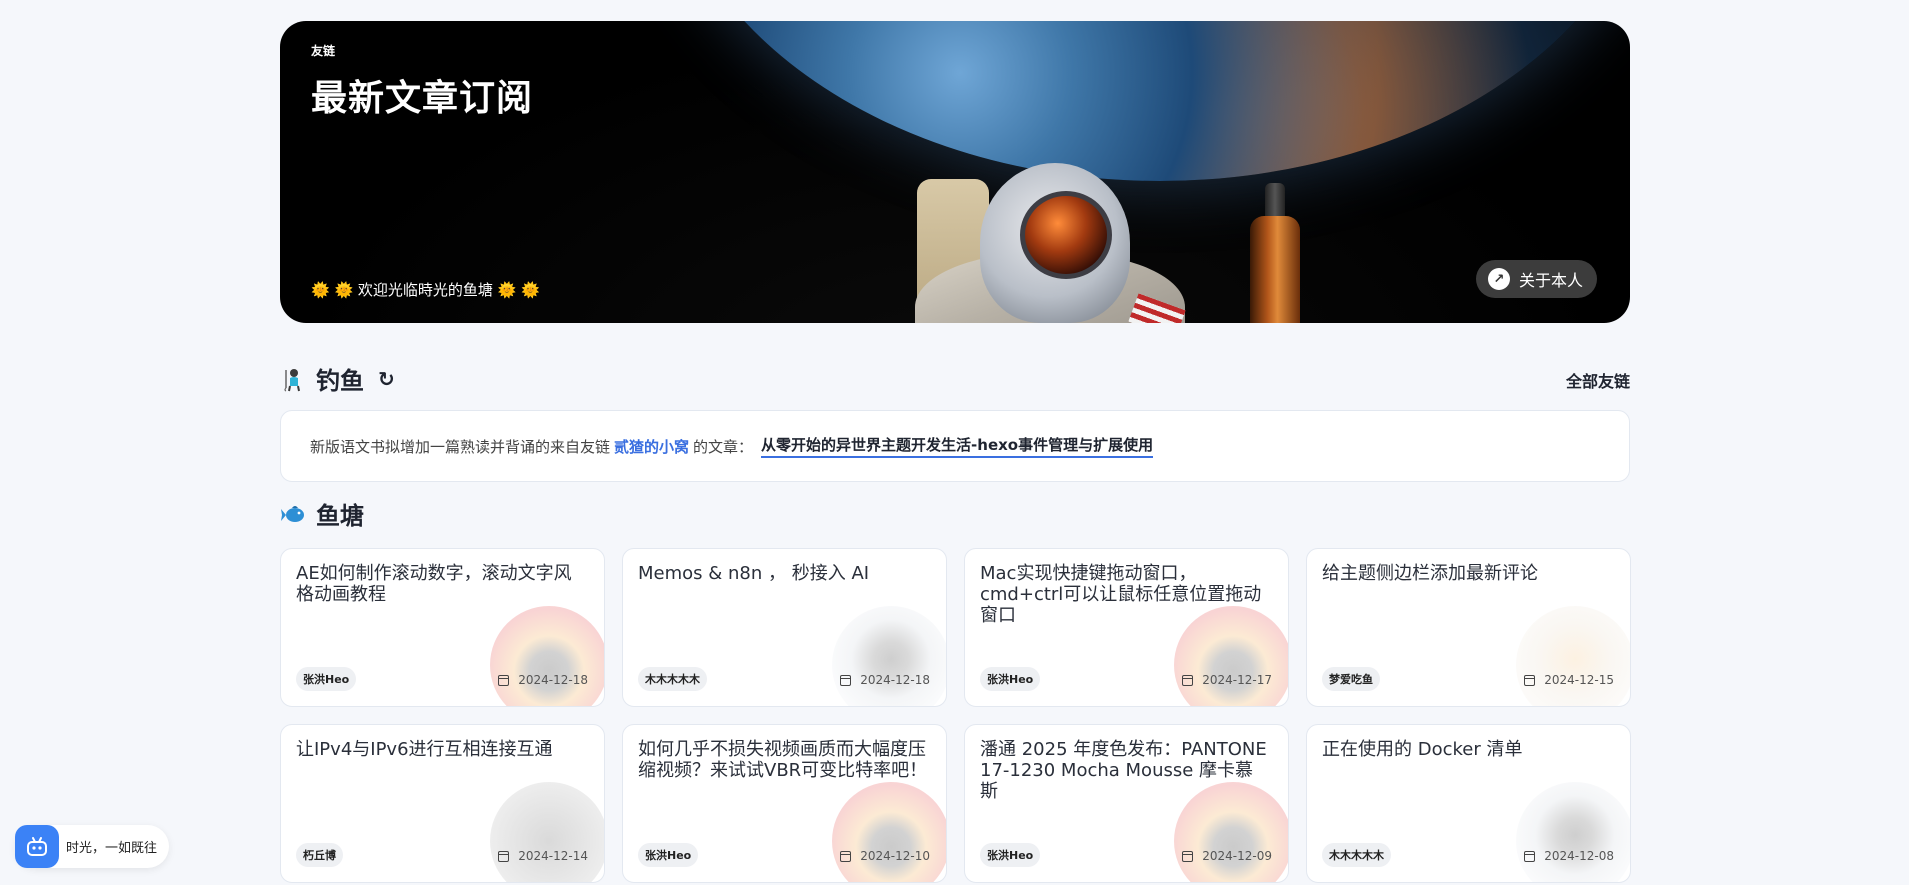 The height and width of the screenshot is (885, 1909). I want to click on article-card: AE如何制作滚动数字，滚动文字风格动画教程 张洪Heo 2024-12-18, so click(442, 627).